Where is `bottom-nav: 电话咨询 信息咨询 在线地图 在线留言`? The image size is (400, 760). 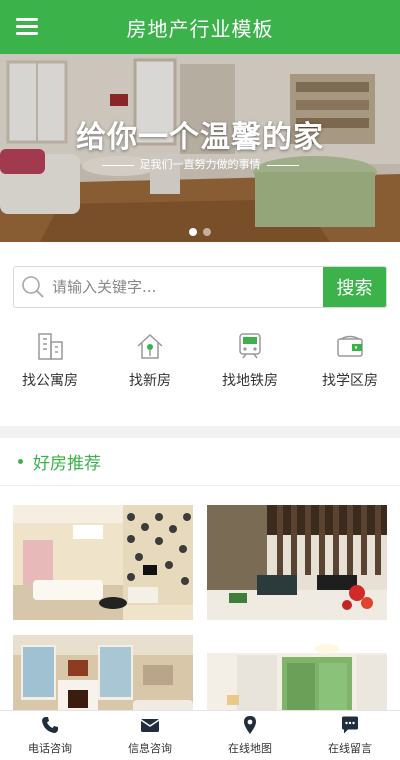
bottom-nav: 电话咨询 信息咨询 在线地图 在线留言 is located at coordinates (200, 735).